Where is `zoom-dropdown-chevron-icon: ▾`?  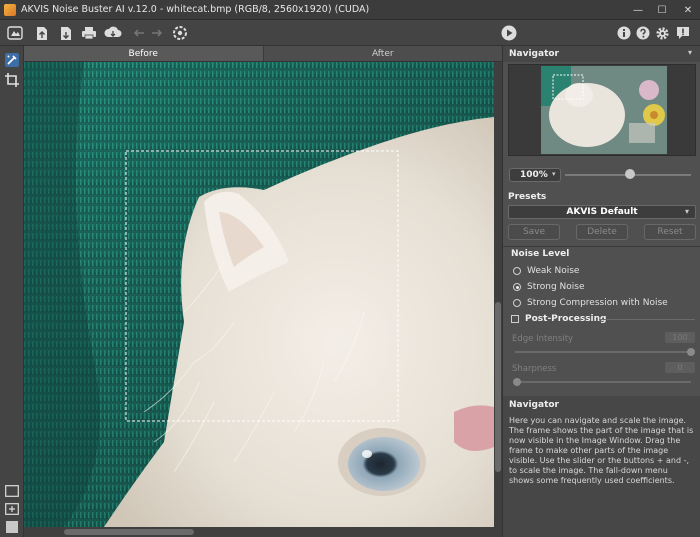
zoom-dropdown-chevron-icon: ▾ is located at coordinates (554, 174).